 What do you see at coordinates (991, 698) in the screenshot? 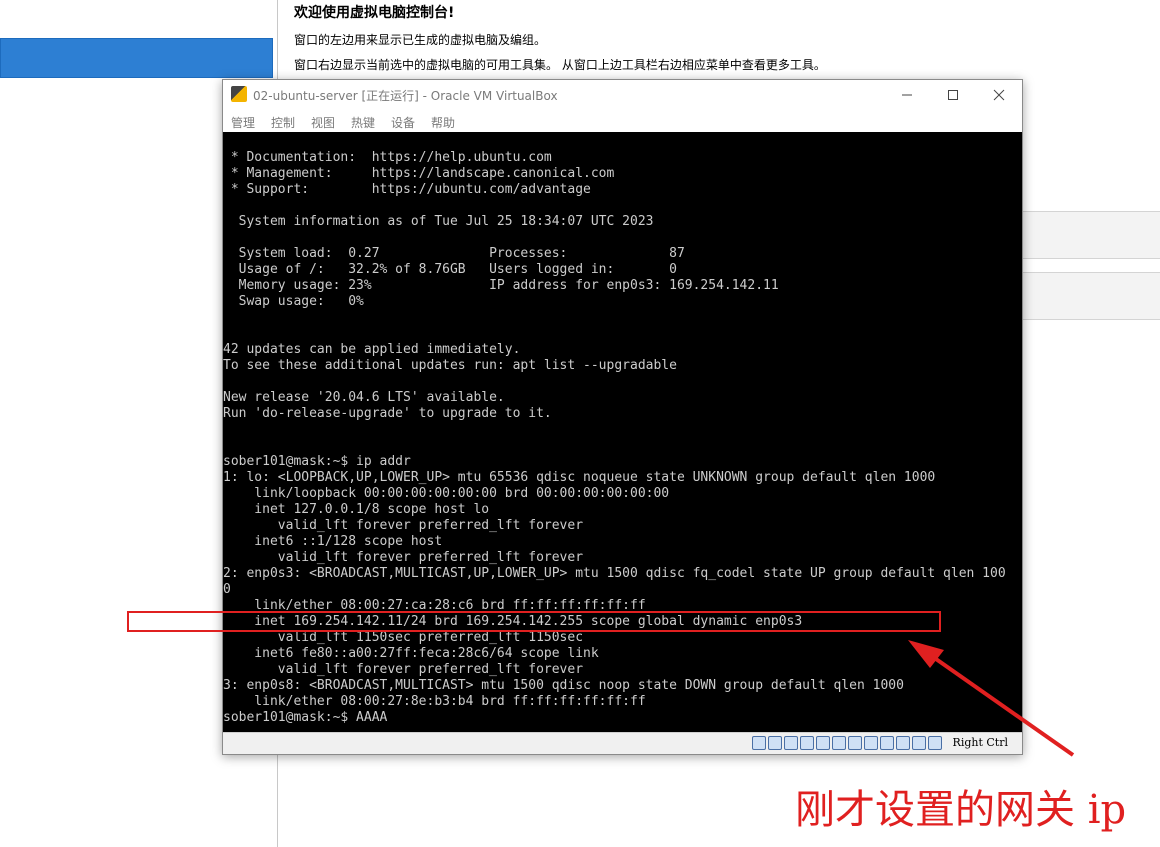
I see `annotation-arrow-icon` at bounding box center [991, 698].